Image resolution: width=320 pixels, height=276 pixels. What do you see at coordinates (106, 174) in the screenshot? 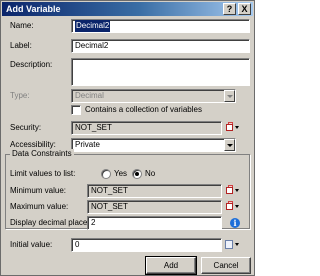
I see `limit-yes-radio` at bounding box center [106, 174].